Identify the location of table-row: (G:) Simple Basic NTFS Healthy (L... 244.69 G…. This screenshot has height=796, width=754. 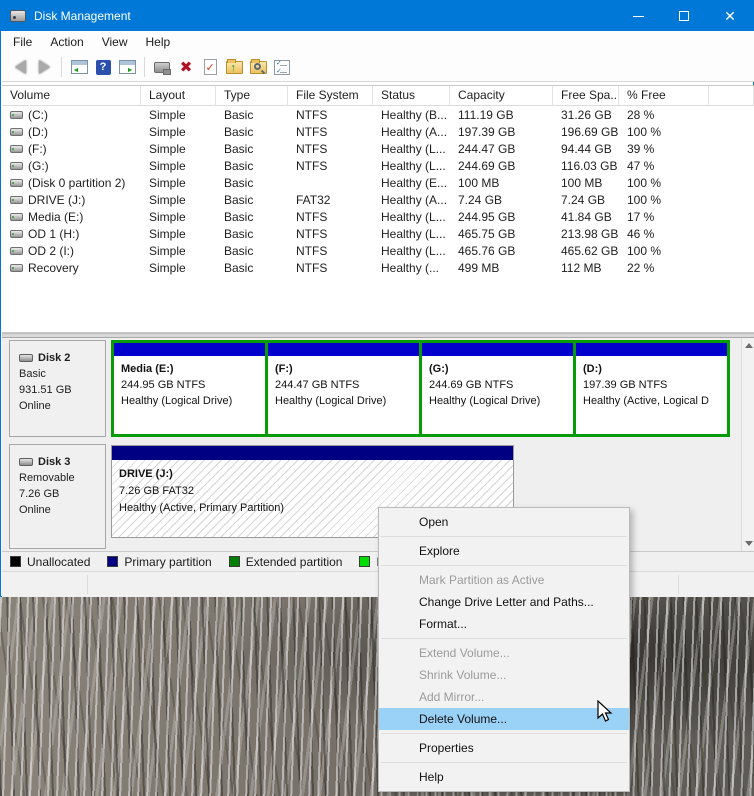
(378, 165).